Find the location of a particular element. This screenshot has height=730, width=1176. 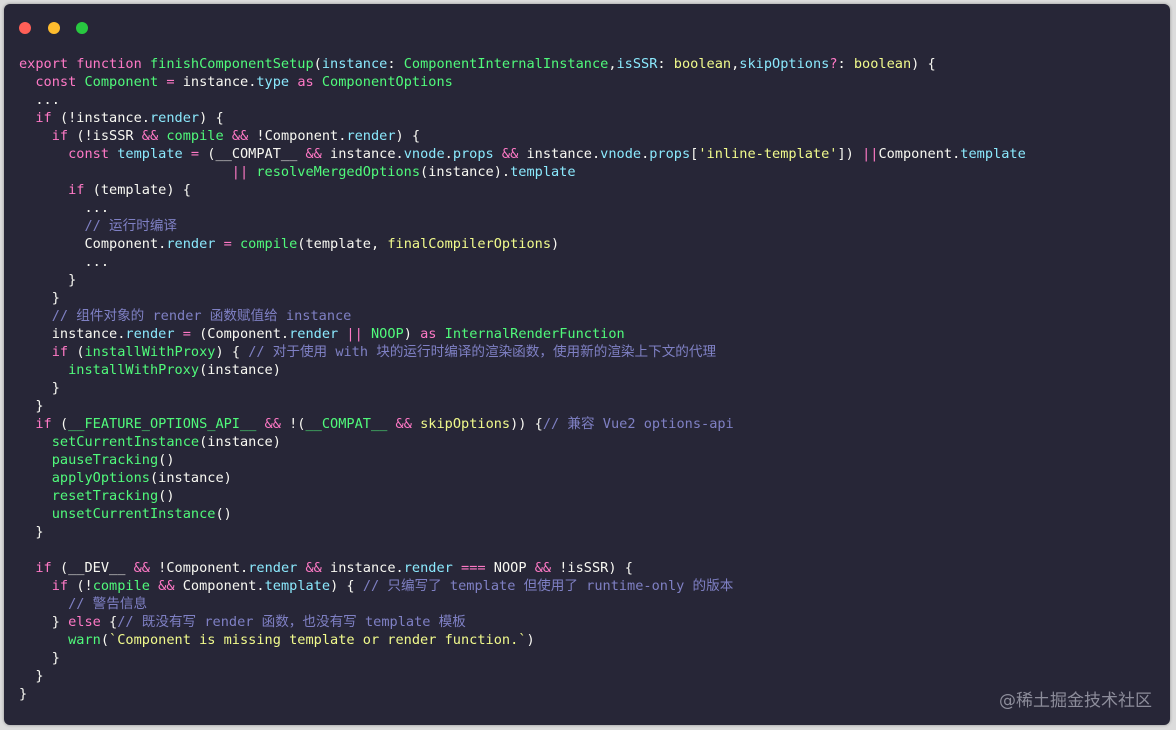

code-token: // 组件对象的 render 函数赋值给 instance is located at coordinates (201, 316).